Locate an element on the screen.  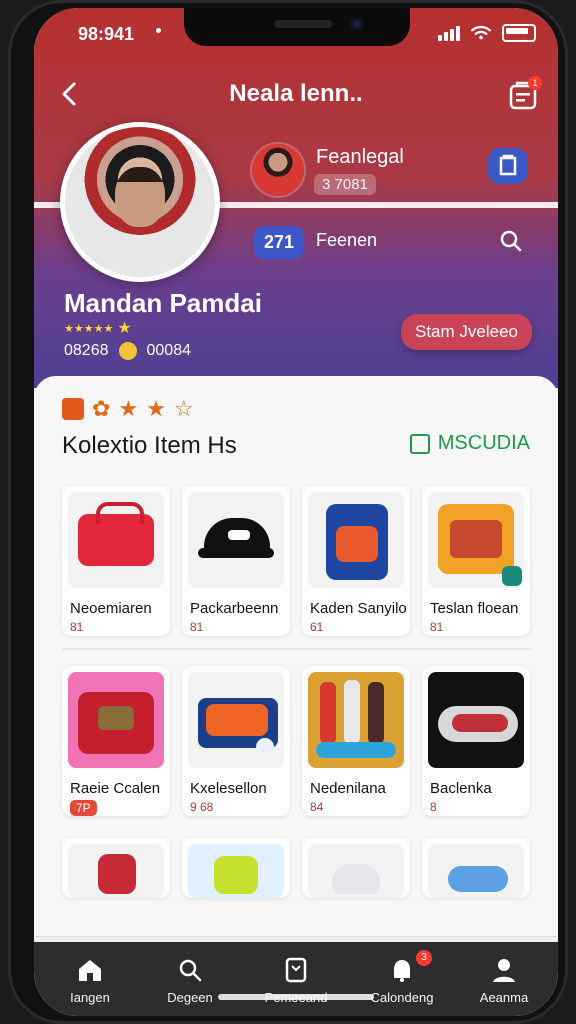
item-price: 84 is located at coordinates (317, 807).